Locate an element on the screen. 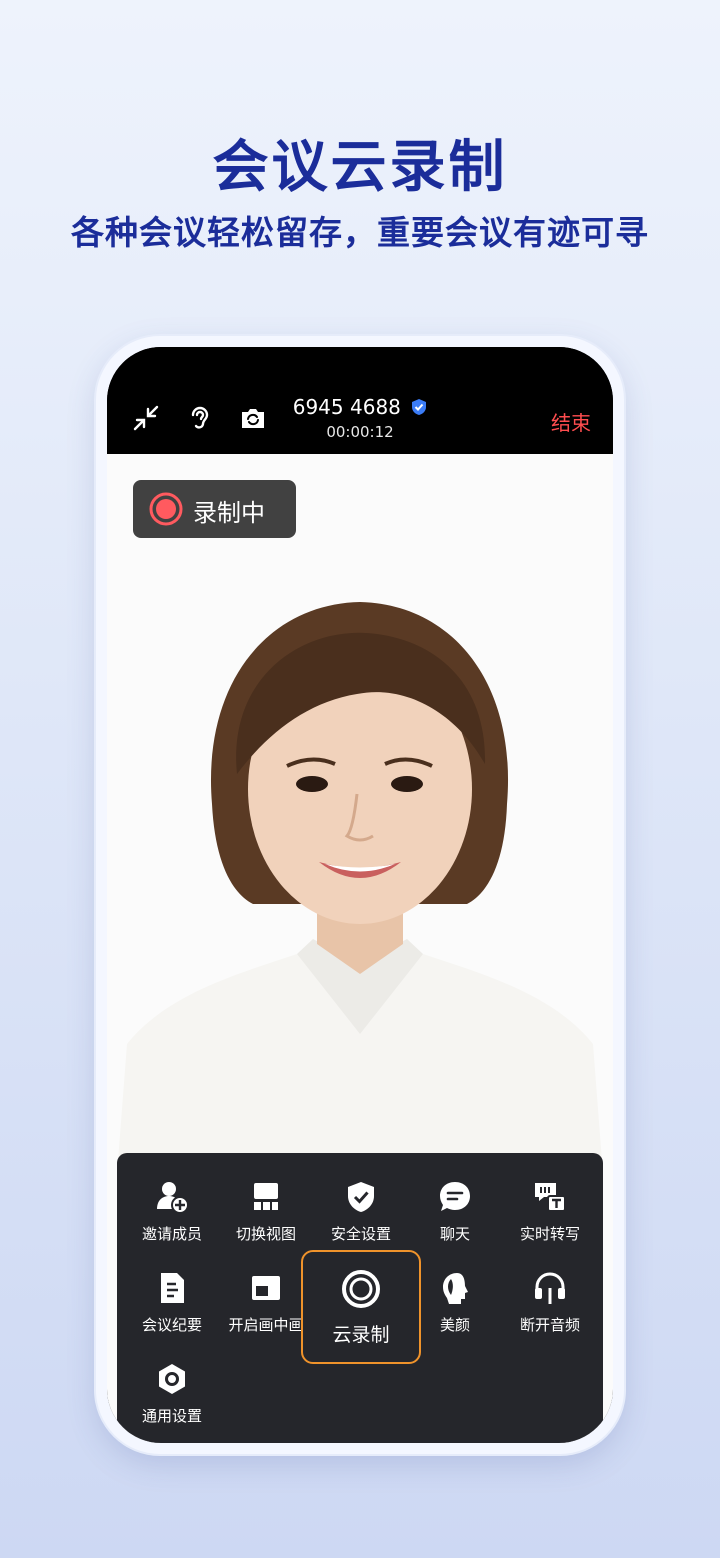 The height and width of the screenshot is (1558, 720). disconnect-audio-button: 断开音频 is located at coordinates (550, 1310).